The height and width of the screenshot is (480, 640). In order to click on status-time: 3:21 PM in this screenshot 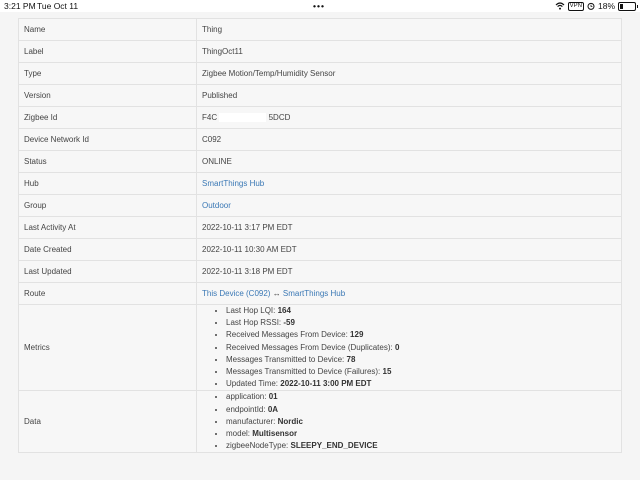, I will do `click(20, 6)`.